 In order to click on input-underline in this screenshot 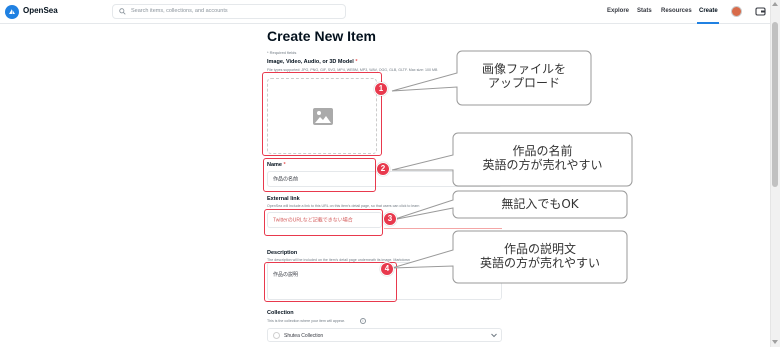, I will do `click(443, 228)`.